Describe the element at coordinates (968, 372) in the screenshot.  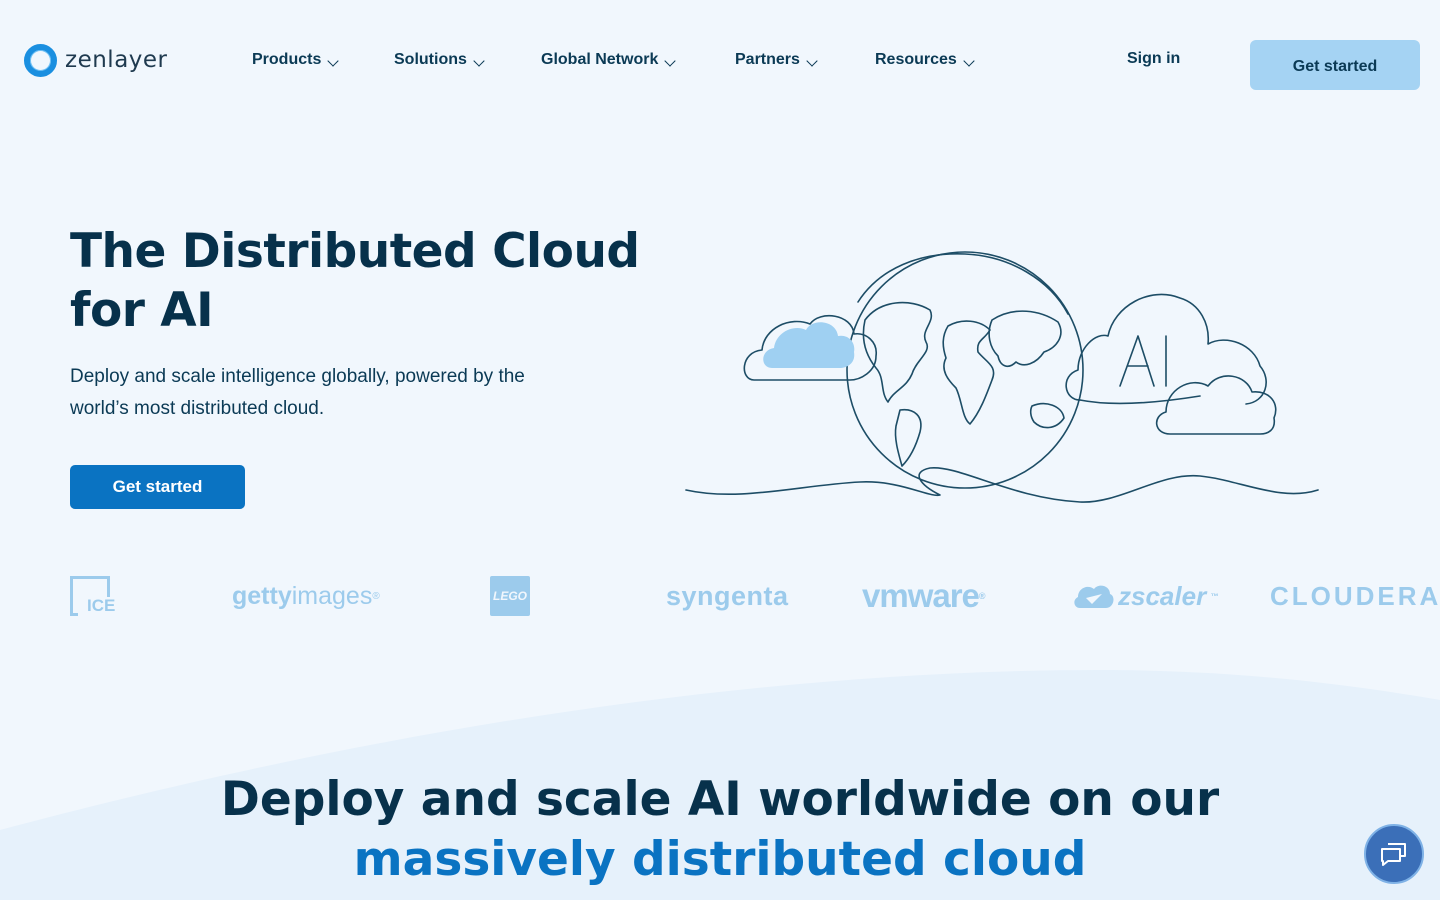
I see `continent-europe-africa` at that location.